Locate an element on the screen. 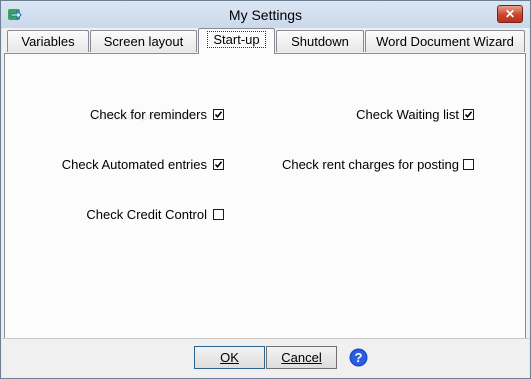  help-icon: ? is located at coordinates (358, 357).